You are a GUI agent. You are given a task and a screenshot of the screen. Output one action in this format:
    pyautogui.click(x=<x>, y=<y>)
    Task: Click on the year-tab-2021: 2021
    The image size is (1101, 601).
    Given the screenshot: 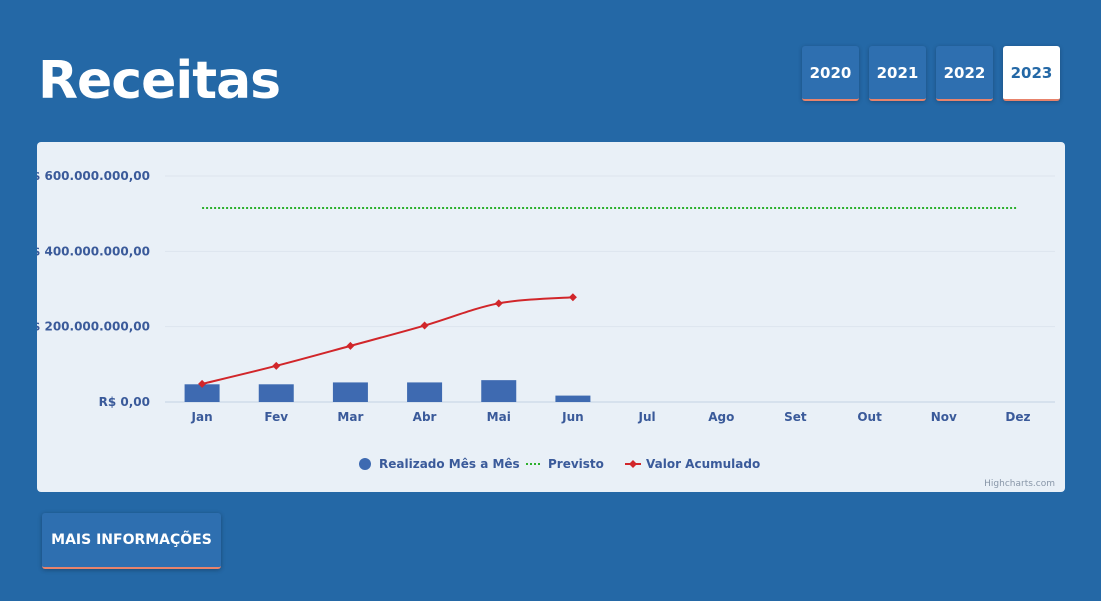 What is the action you would take?
    pyautogui.click(x=897, y=73)
    